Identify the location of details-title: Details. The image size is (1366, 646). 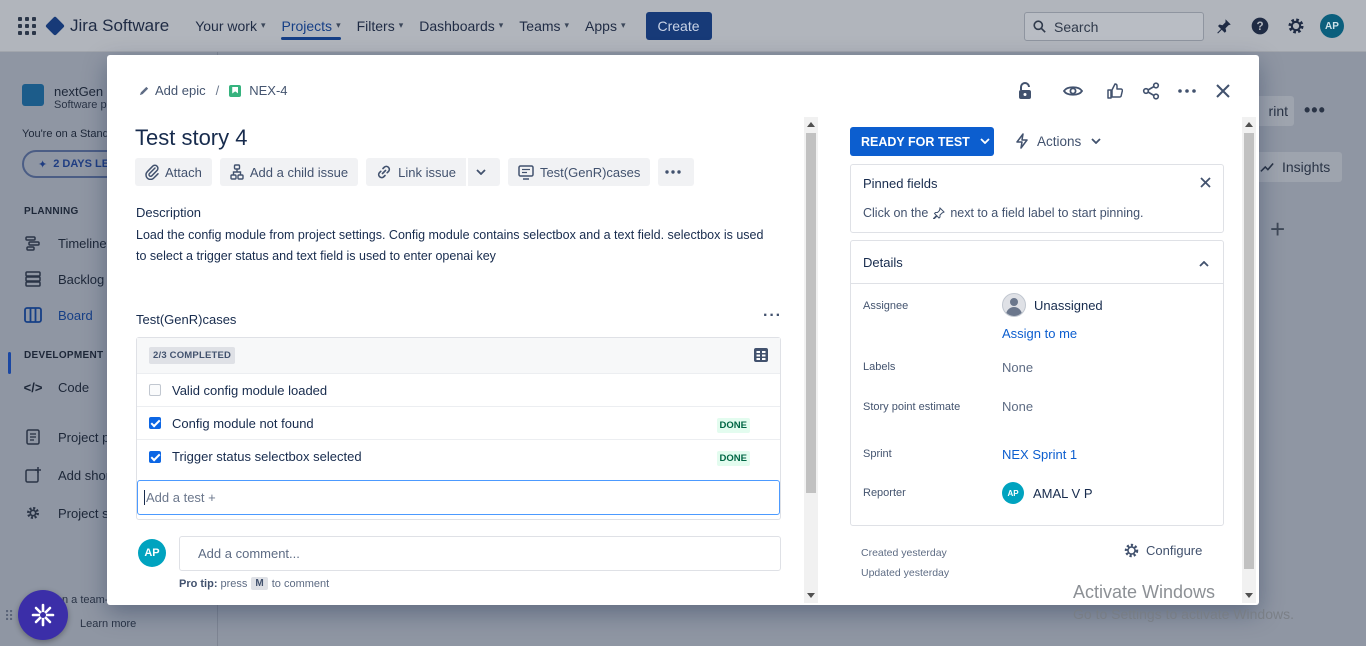
(883, 262).